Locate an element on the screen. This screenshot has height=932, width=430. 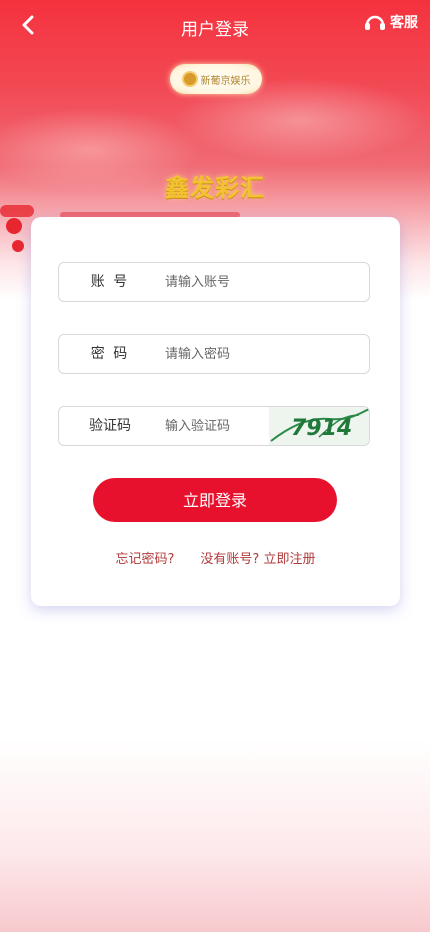
captcha-label: 验证码 is located at coordinates (110, 426).